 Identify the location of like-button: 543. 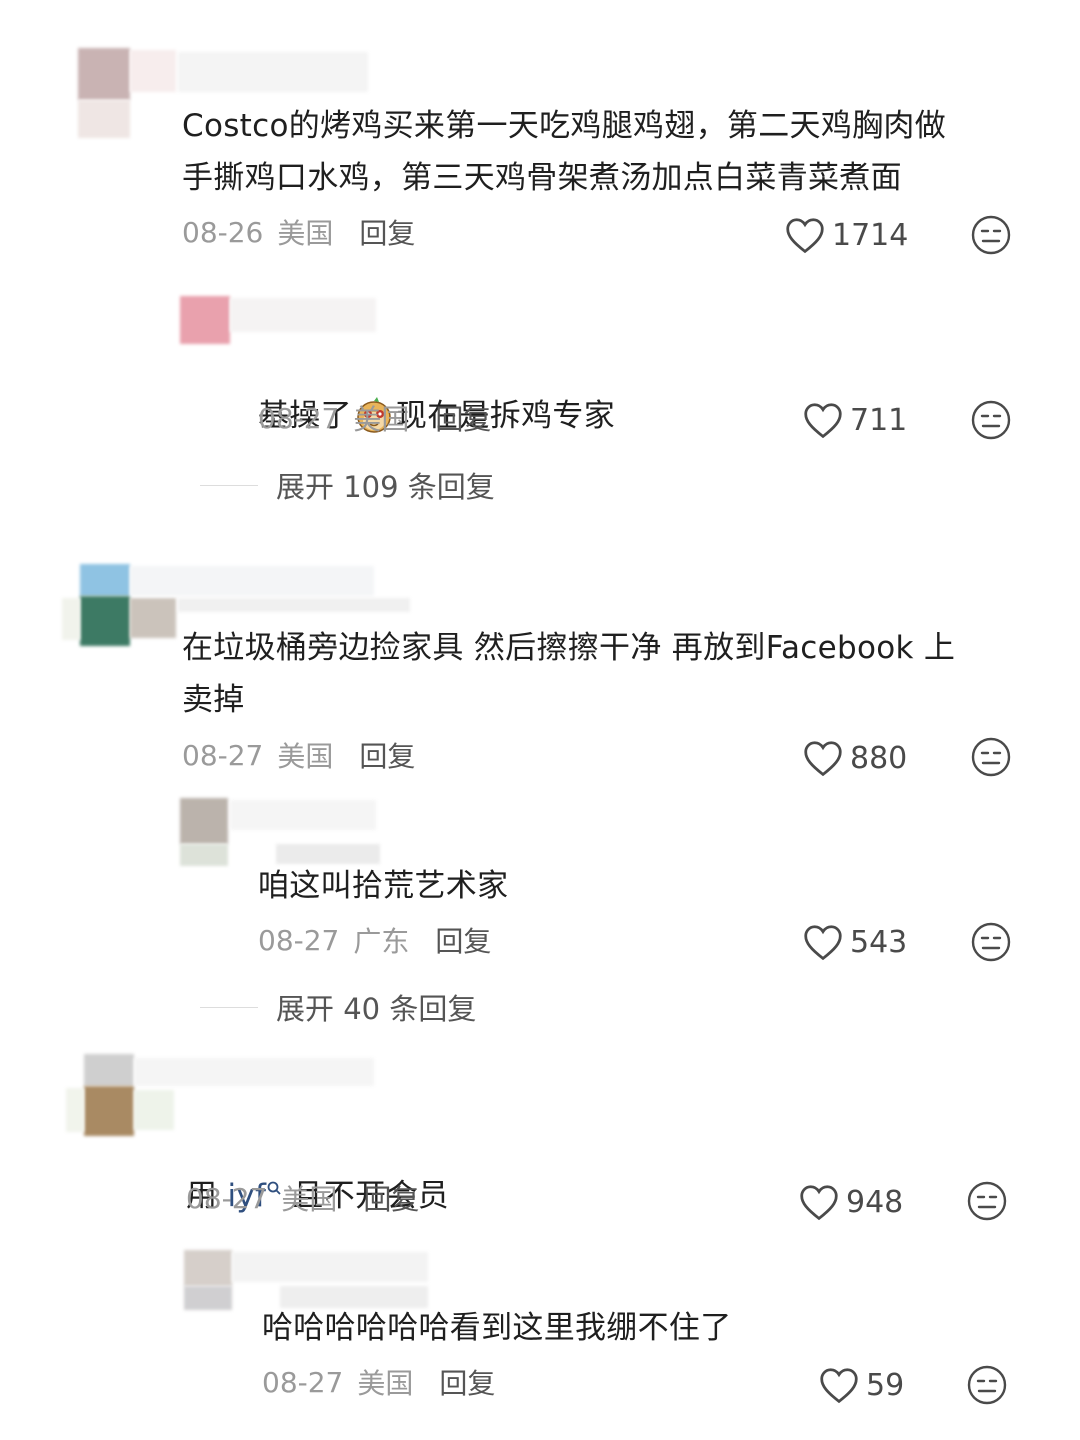
(854, 942).